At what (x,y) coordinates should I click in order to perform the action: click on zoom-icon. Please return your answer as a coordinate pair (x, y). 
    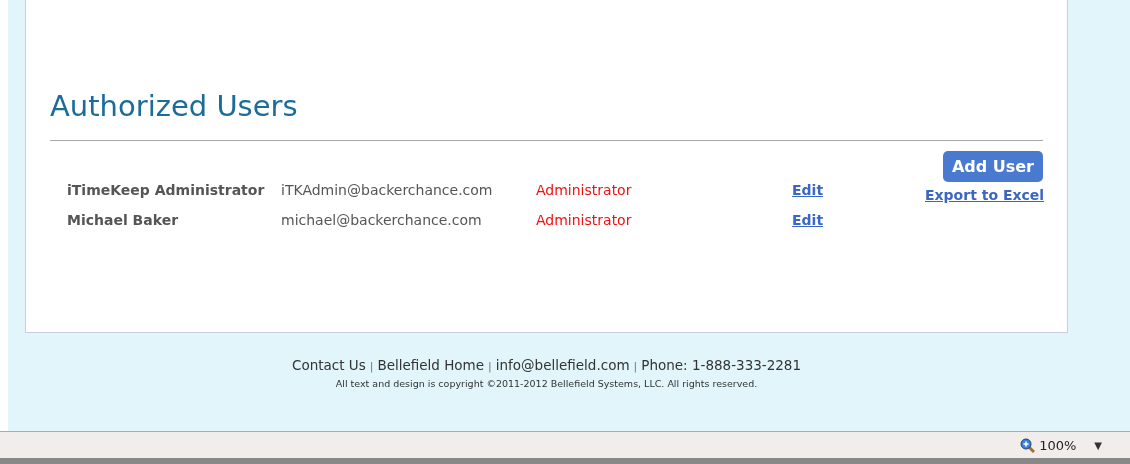
    Looking at the image, I should click on (1028, 445).